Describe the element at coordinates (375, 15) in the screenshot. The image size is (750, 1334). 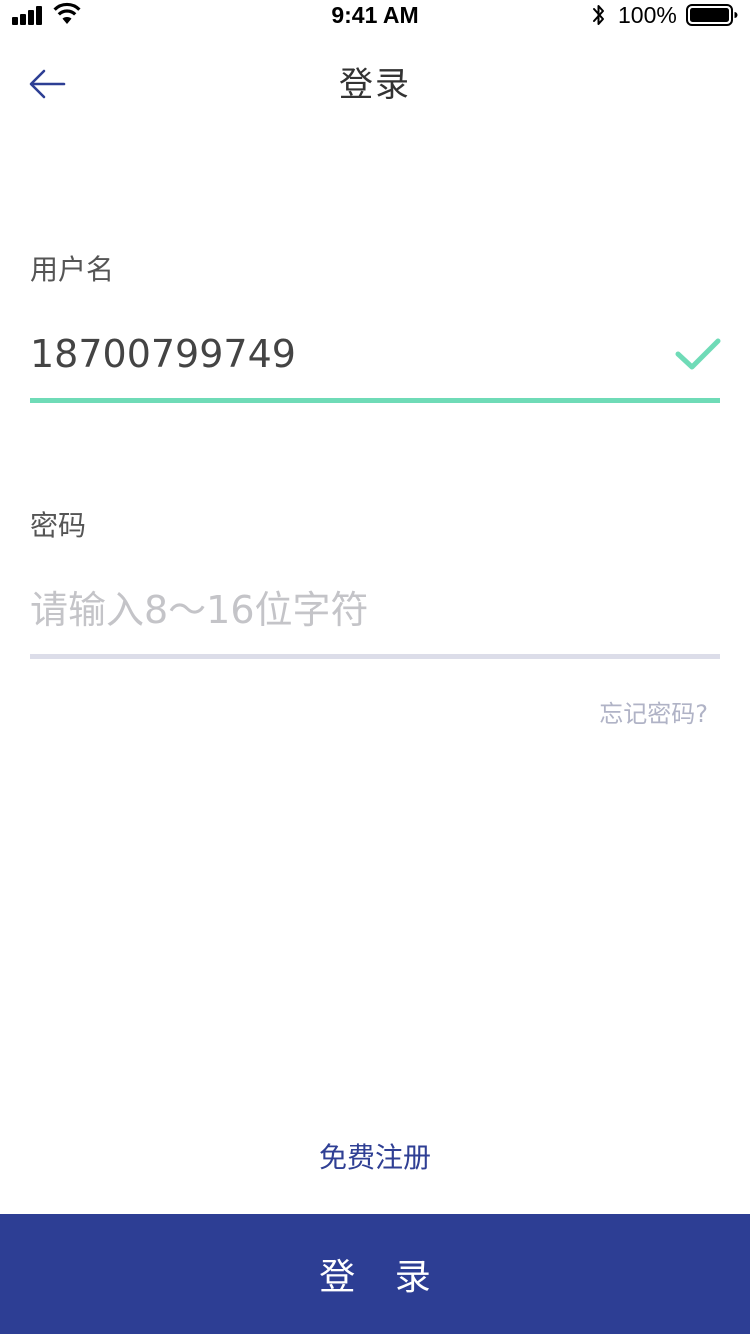
I see `status-bar: 9:41 AM 100%` at that location.